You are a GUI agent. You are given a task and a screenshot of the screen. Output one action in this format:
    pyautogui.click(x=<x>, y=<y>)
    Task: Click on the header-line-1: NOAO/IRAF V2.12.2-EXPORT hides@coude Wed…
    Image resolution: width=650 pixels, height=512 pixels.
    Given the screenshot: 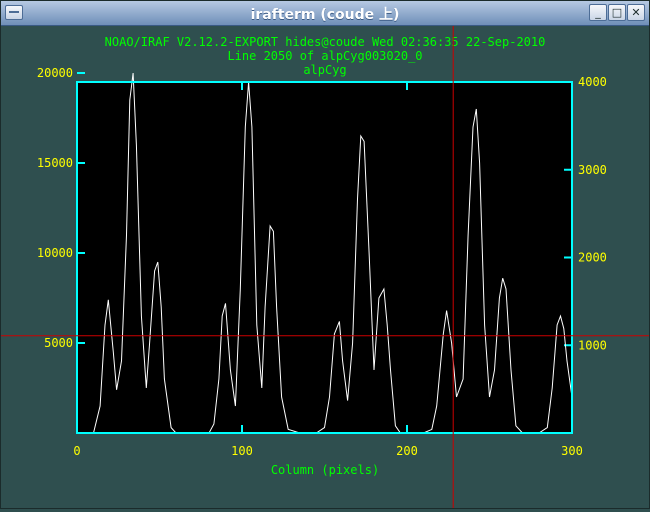 What is the action you would take?
    pyautogui.click(x=325, y=42)
    